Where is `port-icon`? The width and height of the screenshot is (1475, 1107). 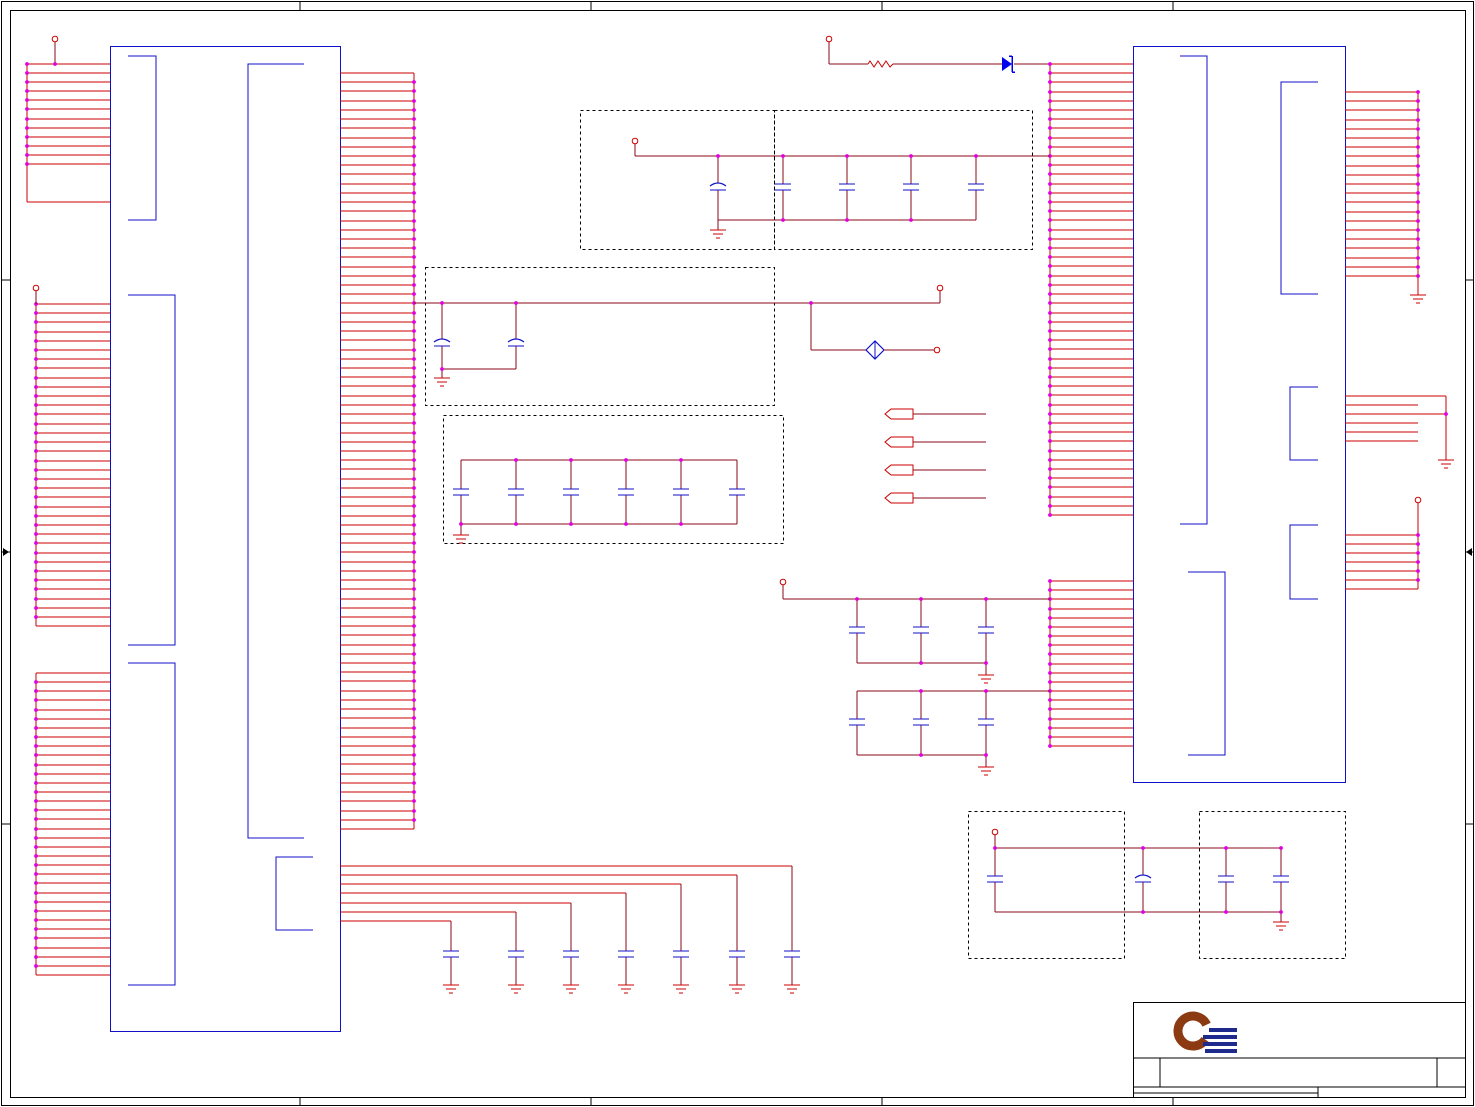 port-icon is located at coordinates (935, 414).